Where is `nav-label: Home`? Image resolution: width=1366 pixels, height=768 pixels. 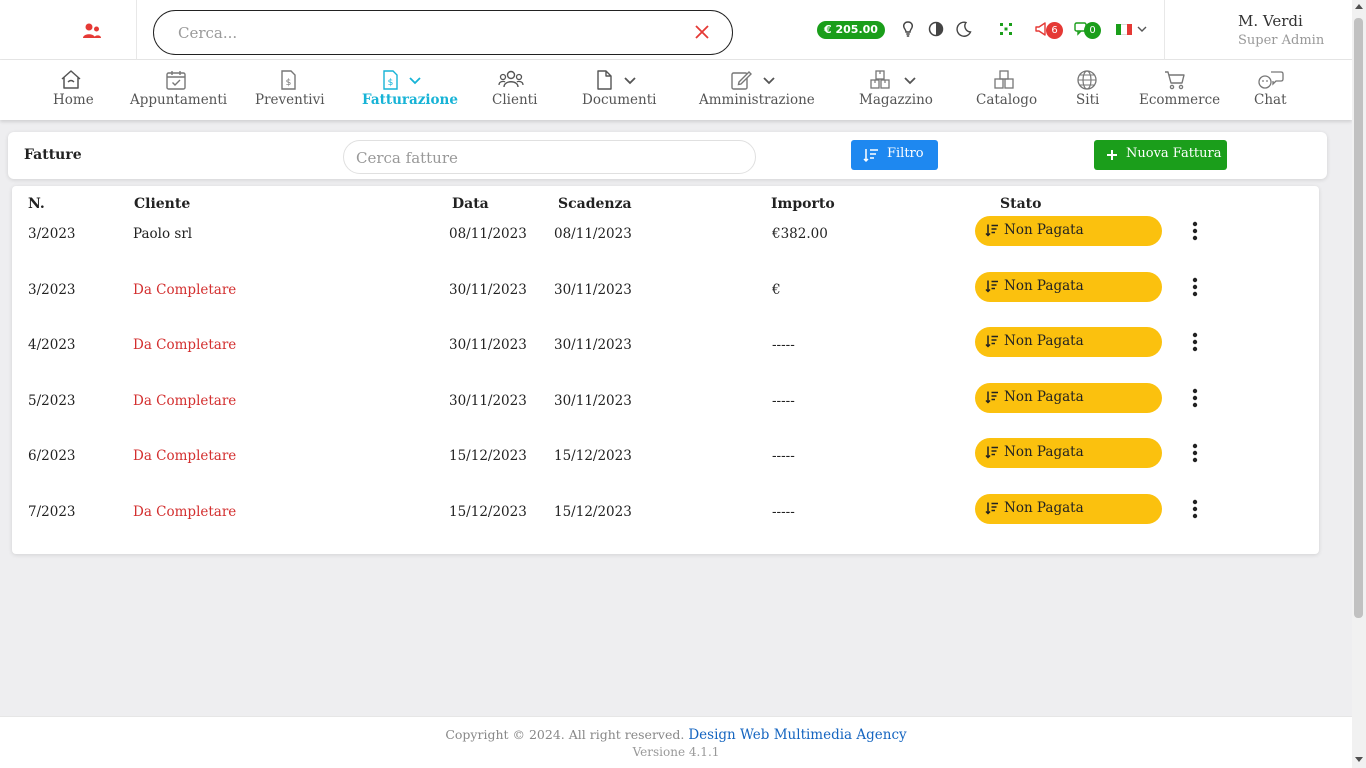
nav-label: Home is located at coordinates (73, 100).